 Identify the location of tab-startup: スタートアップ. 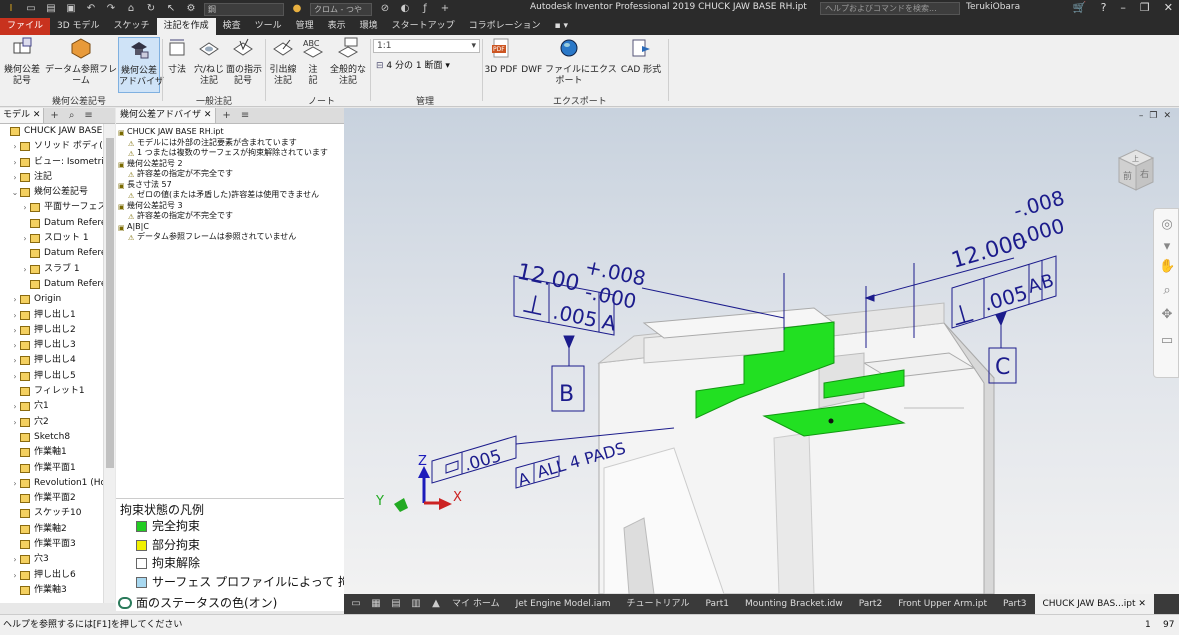
(423, 26).